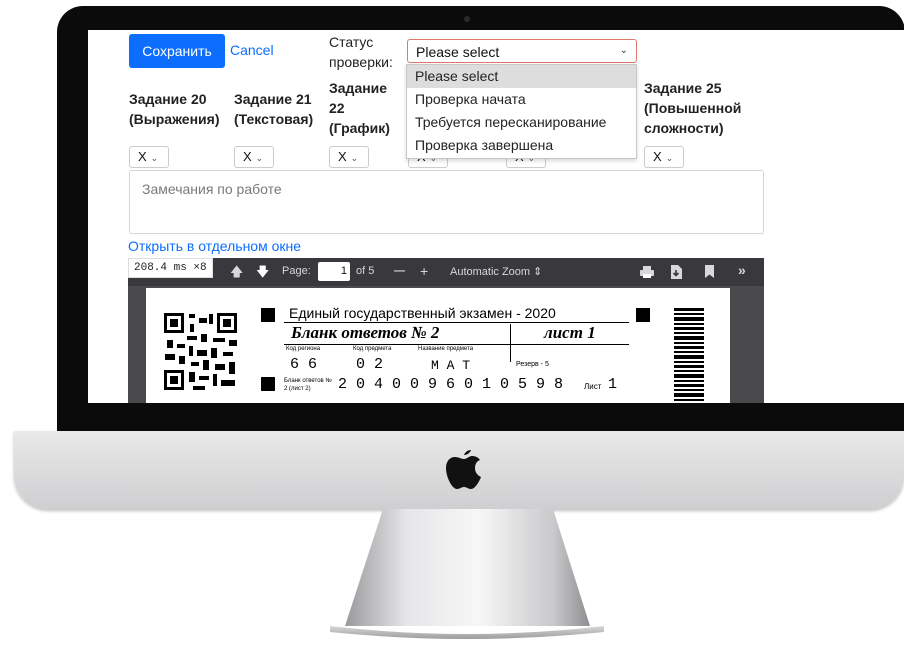 The height and width of the screenshot is (646, 904). I want to click on status-option: Please select, so click(521, 76).